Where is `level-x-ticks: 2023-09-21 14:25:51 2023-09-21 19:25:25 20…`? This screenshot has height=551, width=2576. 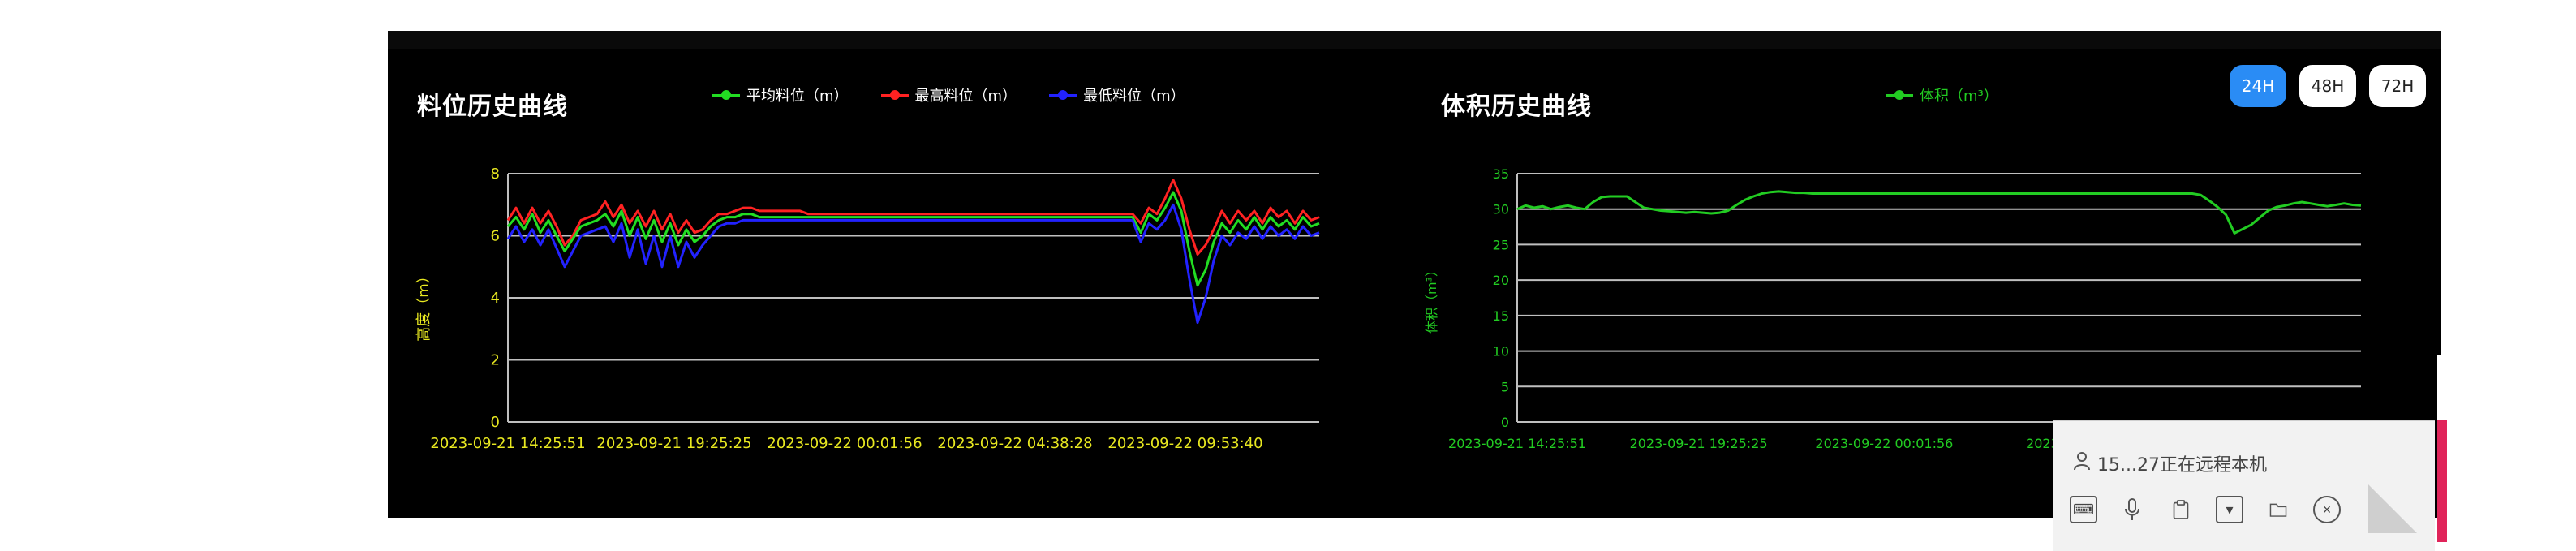 level-x-ticks: 2023-09-21 14:25:51 2023-09-21 19:25:25 20… is located at coordinates (846, 444).